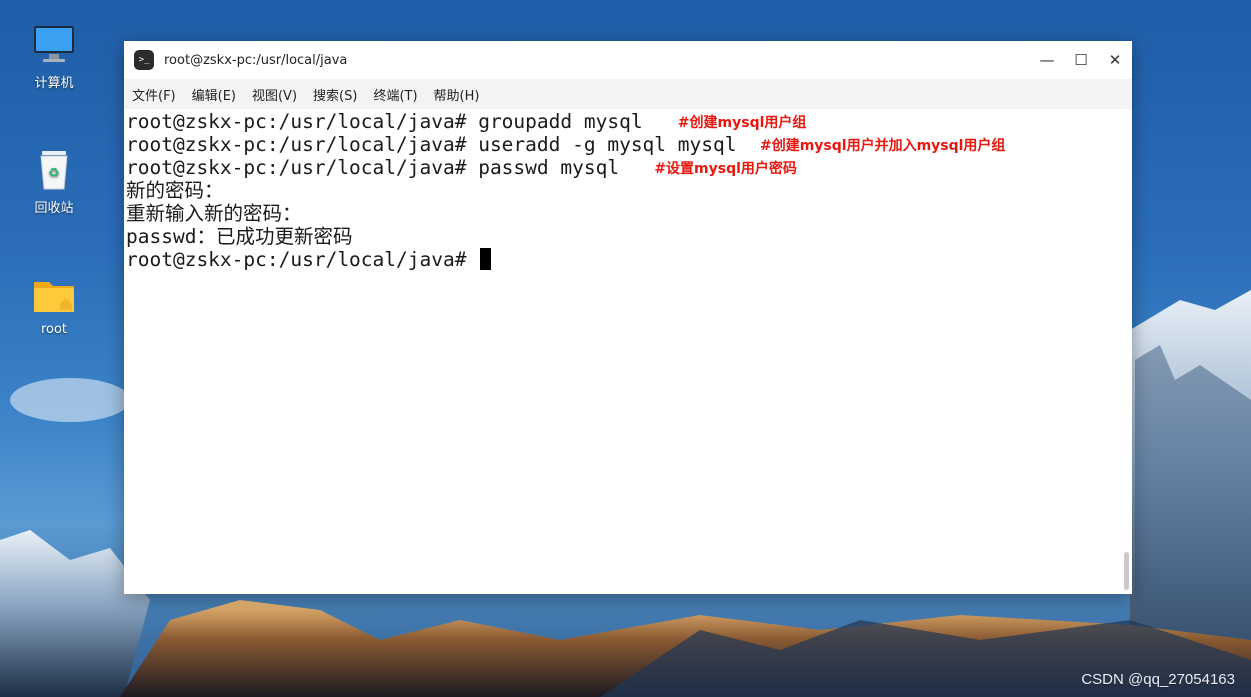  I want to click on annotation-comment: #创建mysql用户并加入mysql用户组, so click(882, 146).